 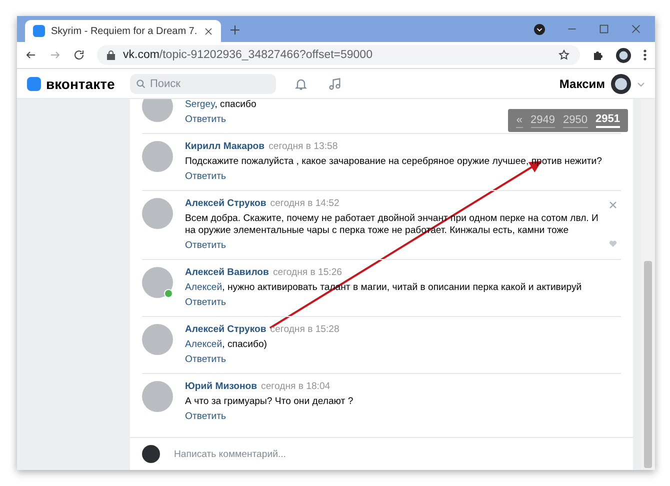 What do you see at coordinates (208, 31) in the screenshot?
I see `close-icon` at bounding box center [208, 31].